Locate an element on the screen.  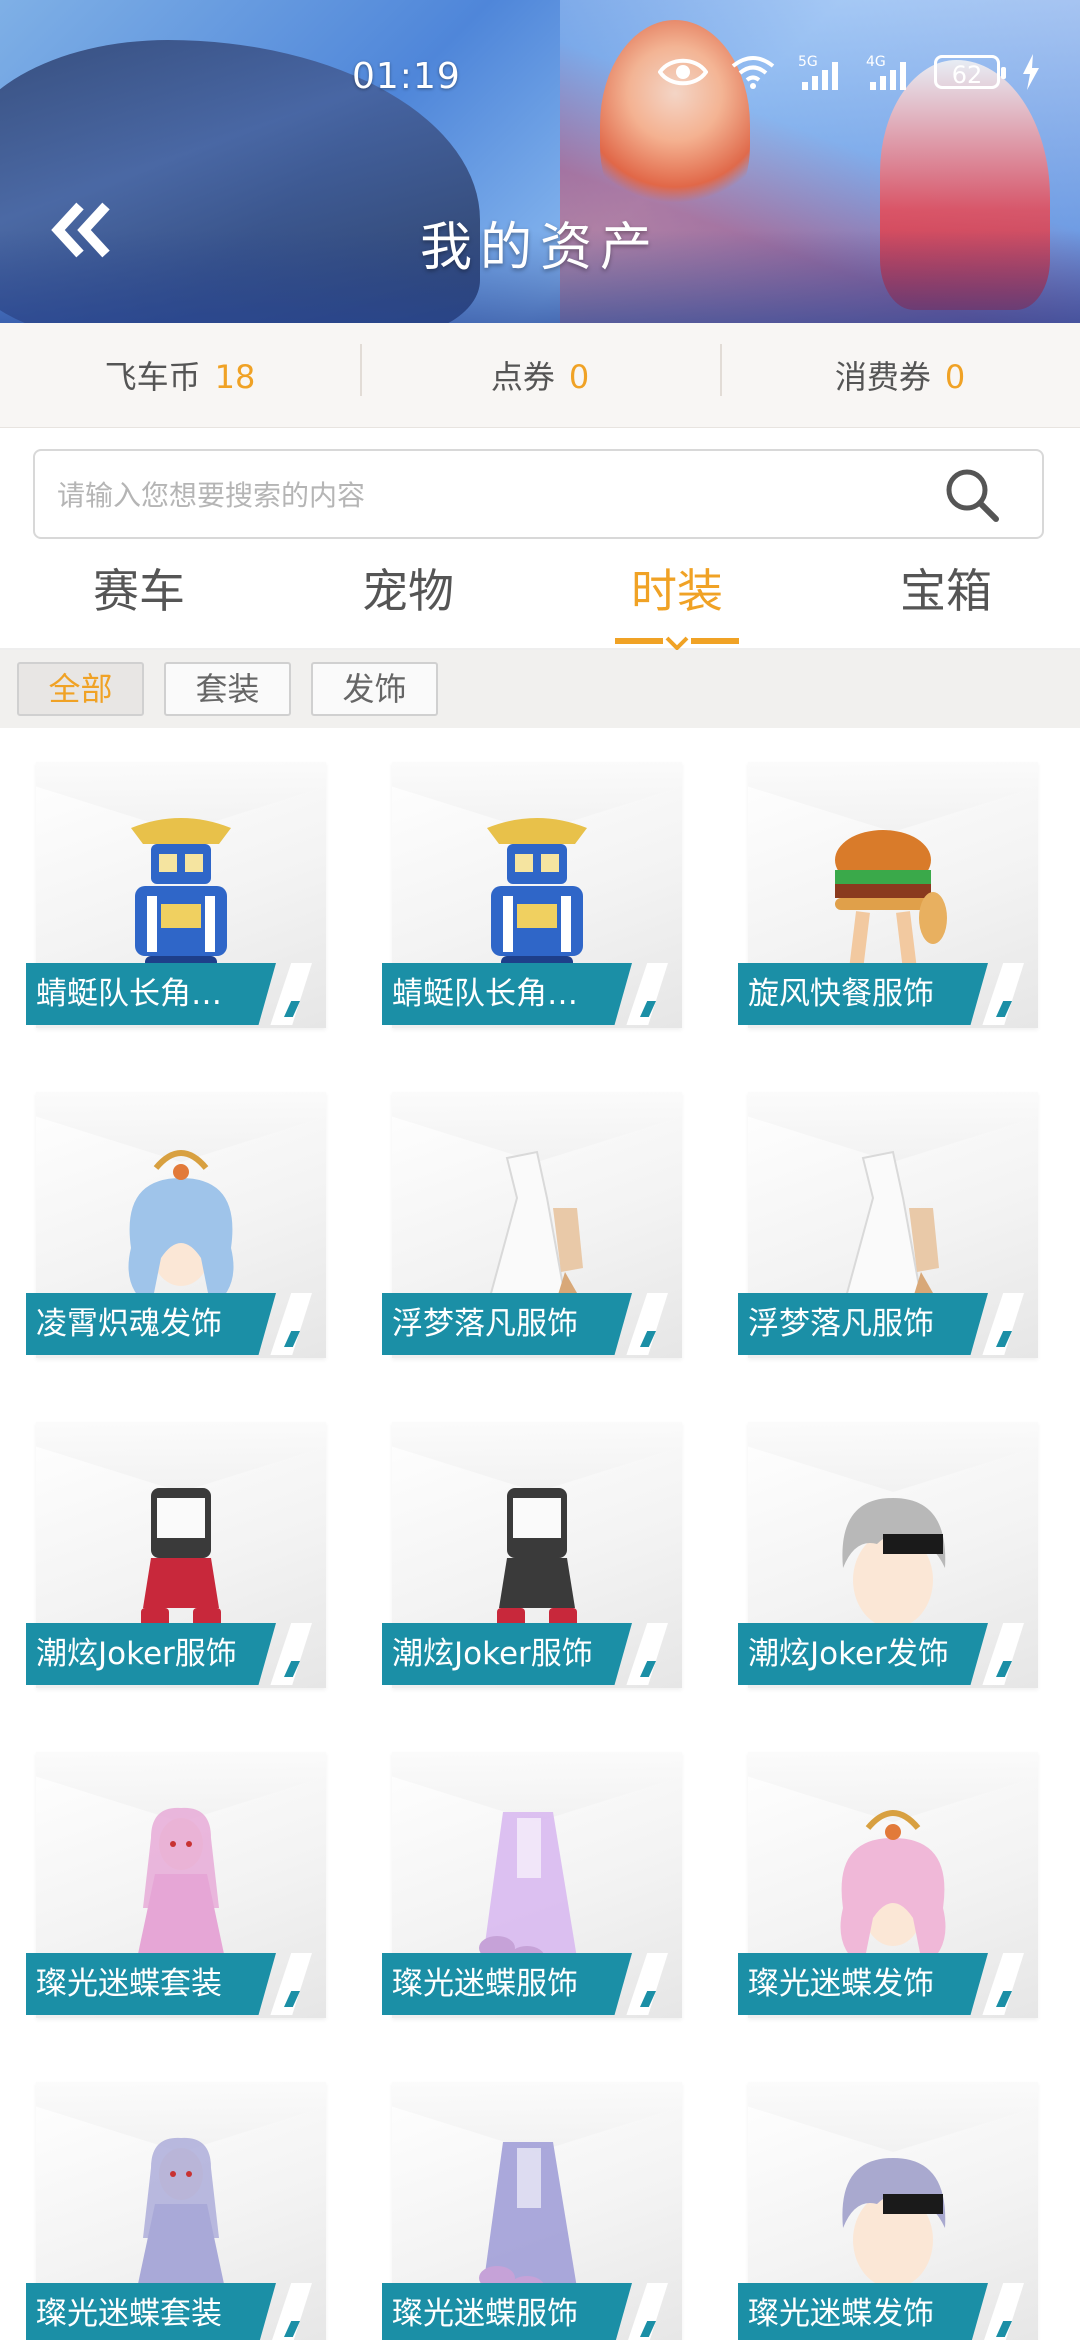
page-title: 我的资产 is located at coordinates (539, 248).